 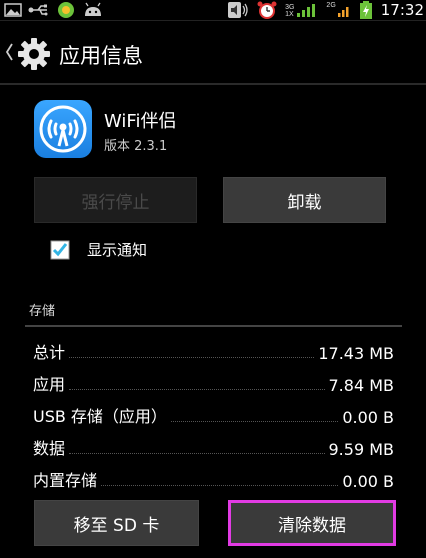 What do you see at coordinates (267, 10) in the screenshot?
I see `alarm-icon` at bounding box center [267, 10].